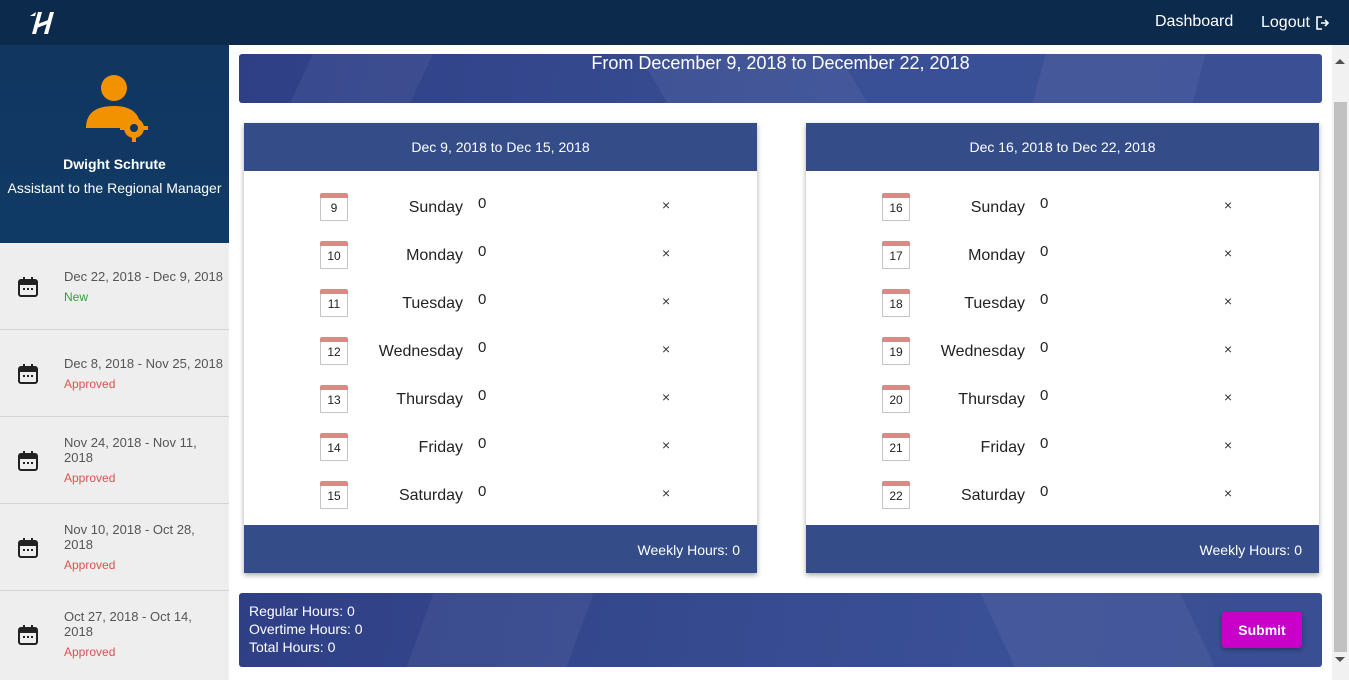 This screenshot has width=1349, height=680. What do you see at coordinates (1062, 361) in the screenshot?
I see `day-row: 19 Wednesday 0 ×` at bounding box center [1062, 361].